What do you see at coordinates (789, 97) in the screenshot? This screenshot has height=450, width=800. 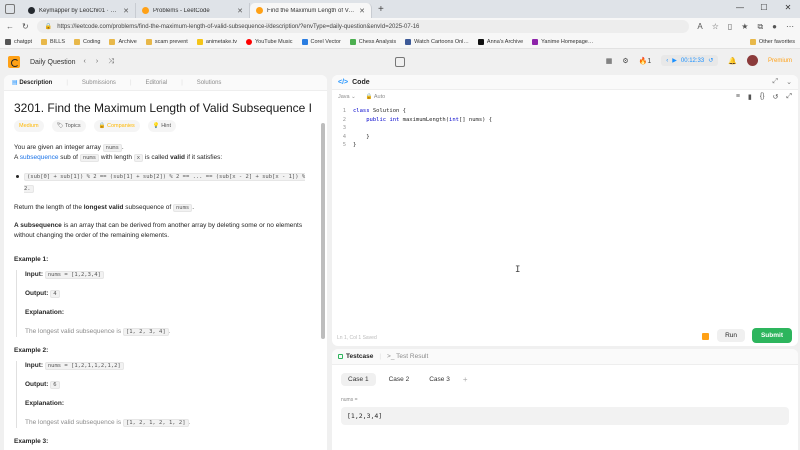 I see `fullscreen-icon: ⤢` at bounding box center [789, 97].